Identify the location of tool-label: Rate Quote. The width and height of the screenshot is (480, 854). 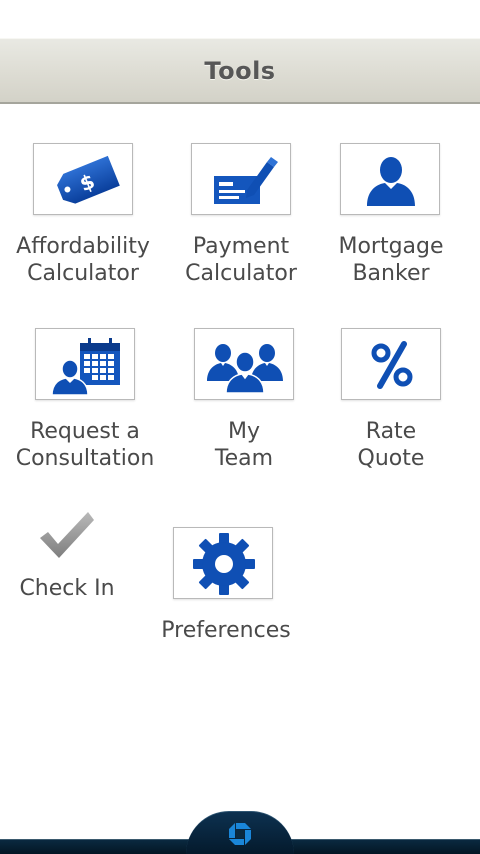
(391, 445).